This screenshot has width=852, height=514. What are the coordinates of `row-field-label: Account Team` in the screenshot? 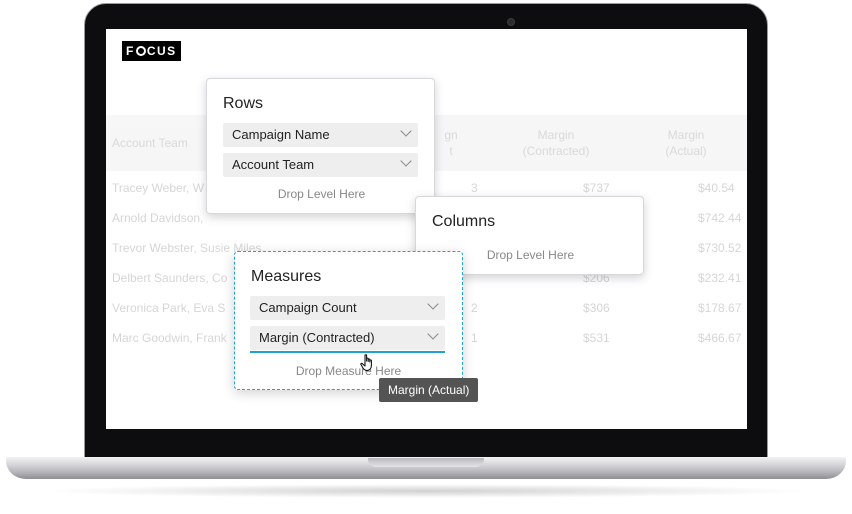 It's located at (273, 164).